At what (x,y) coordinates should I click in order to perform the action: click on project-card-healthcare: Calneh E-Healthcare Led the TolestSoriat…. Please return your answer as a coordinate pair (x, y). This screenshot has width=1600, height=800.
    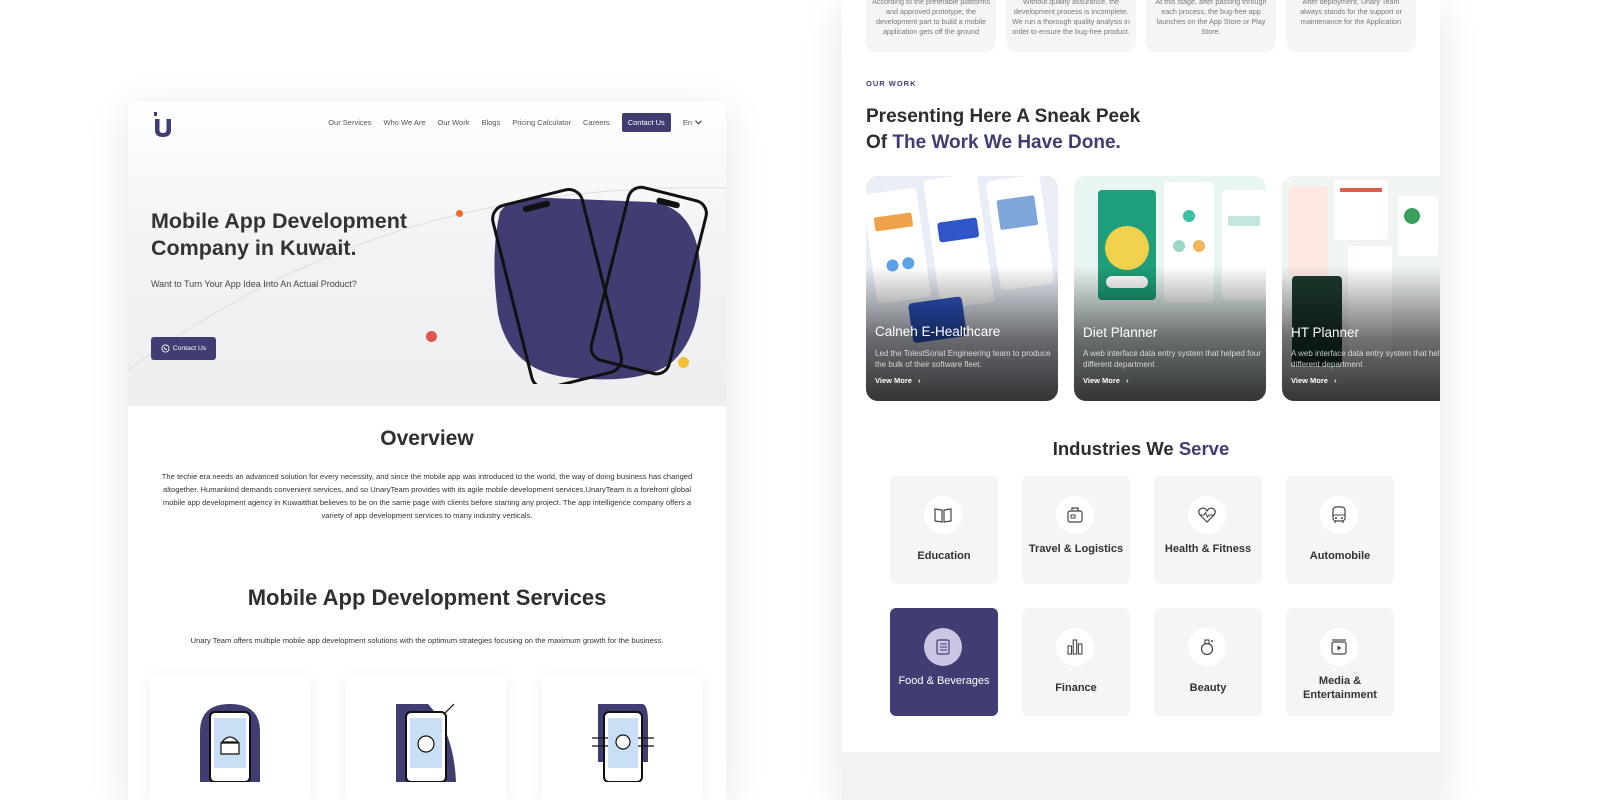
    Looking at the image, I should click on (962, 288).